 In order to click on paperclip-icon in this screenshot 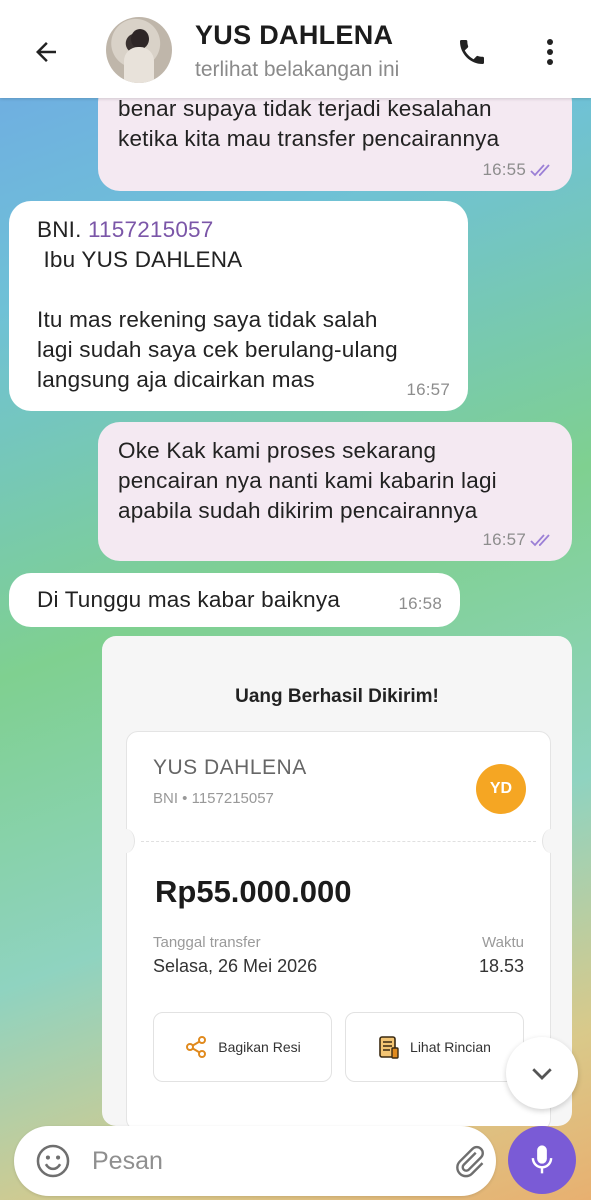, I will do `click(470, 1161)`.